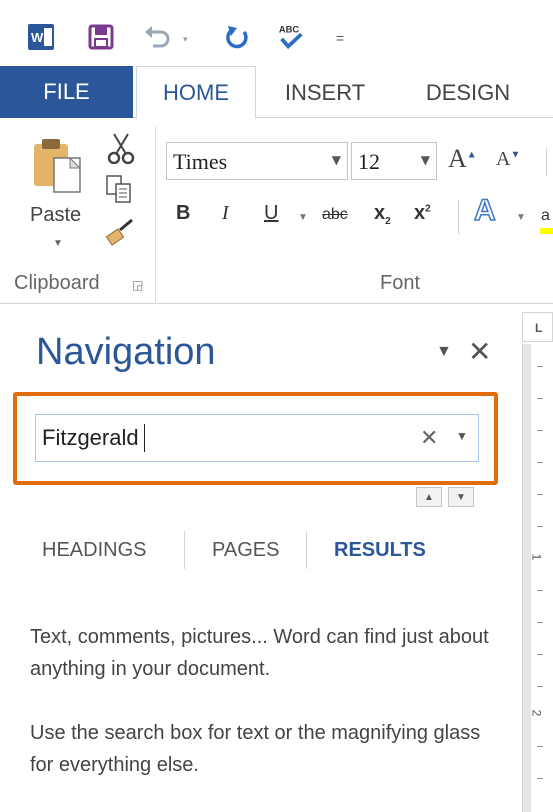 The image size is (553, 812). I want to click on document-page-edge, so click(542, 578).